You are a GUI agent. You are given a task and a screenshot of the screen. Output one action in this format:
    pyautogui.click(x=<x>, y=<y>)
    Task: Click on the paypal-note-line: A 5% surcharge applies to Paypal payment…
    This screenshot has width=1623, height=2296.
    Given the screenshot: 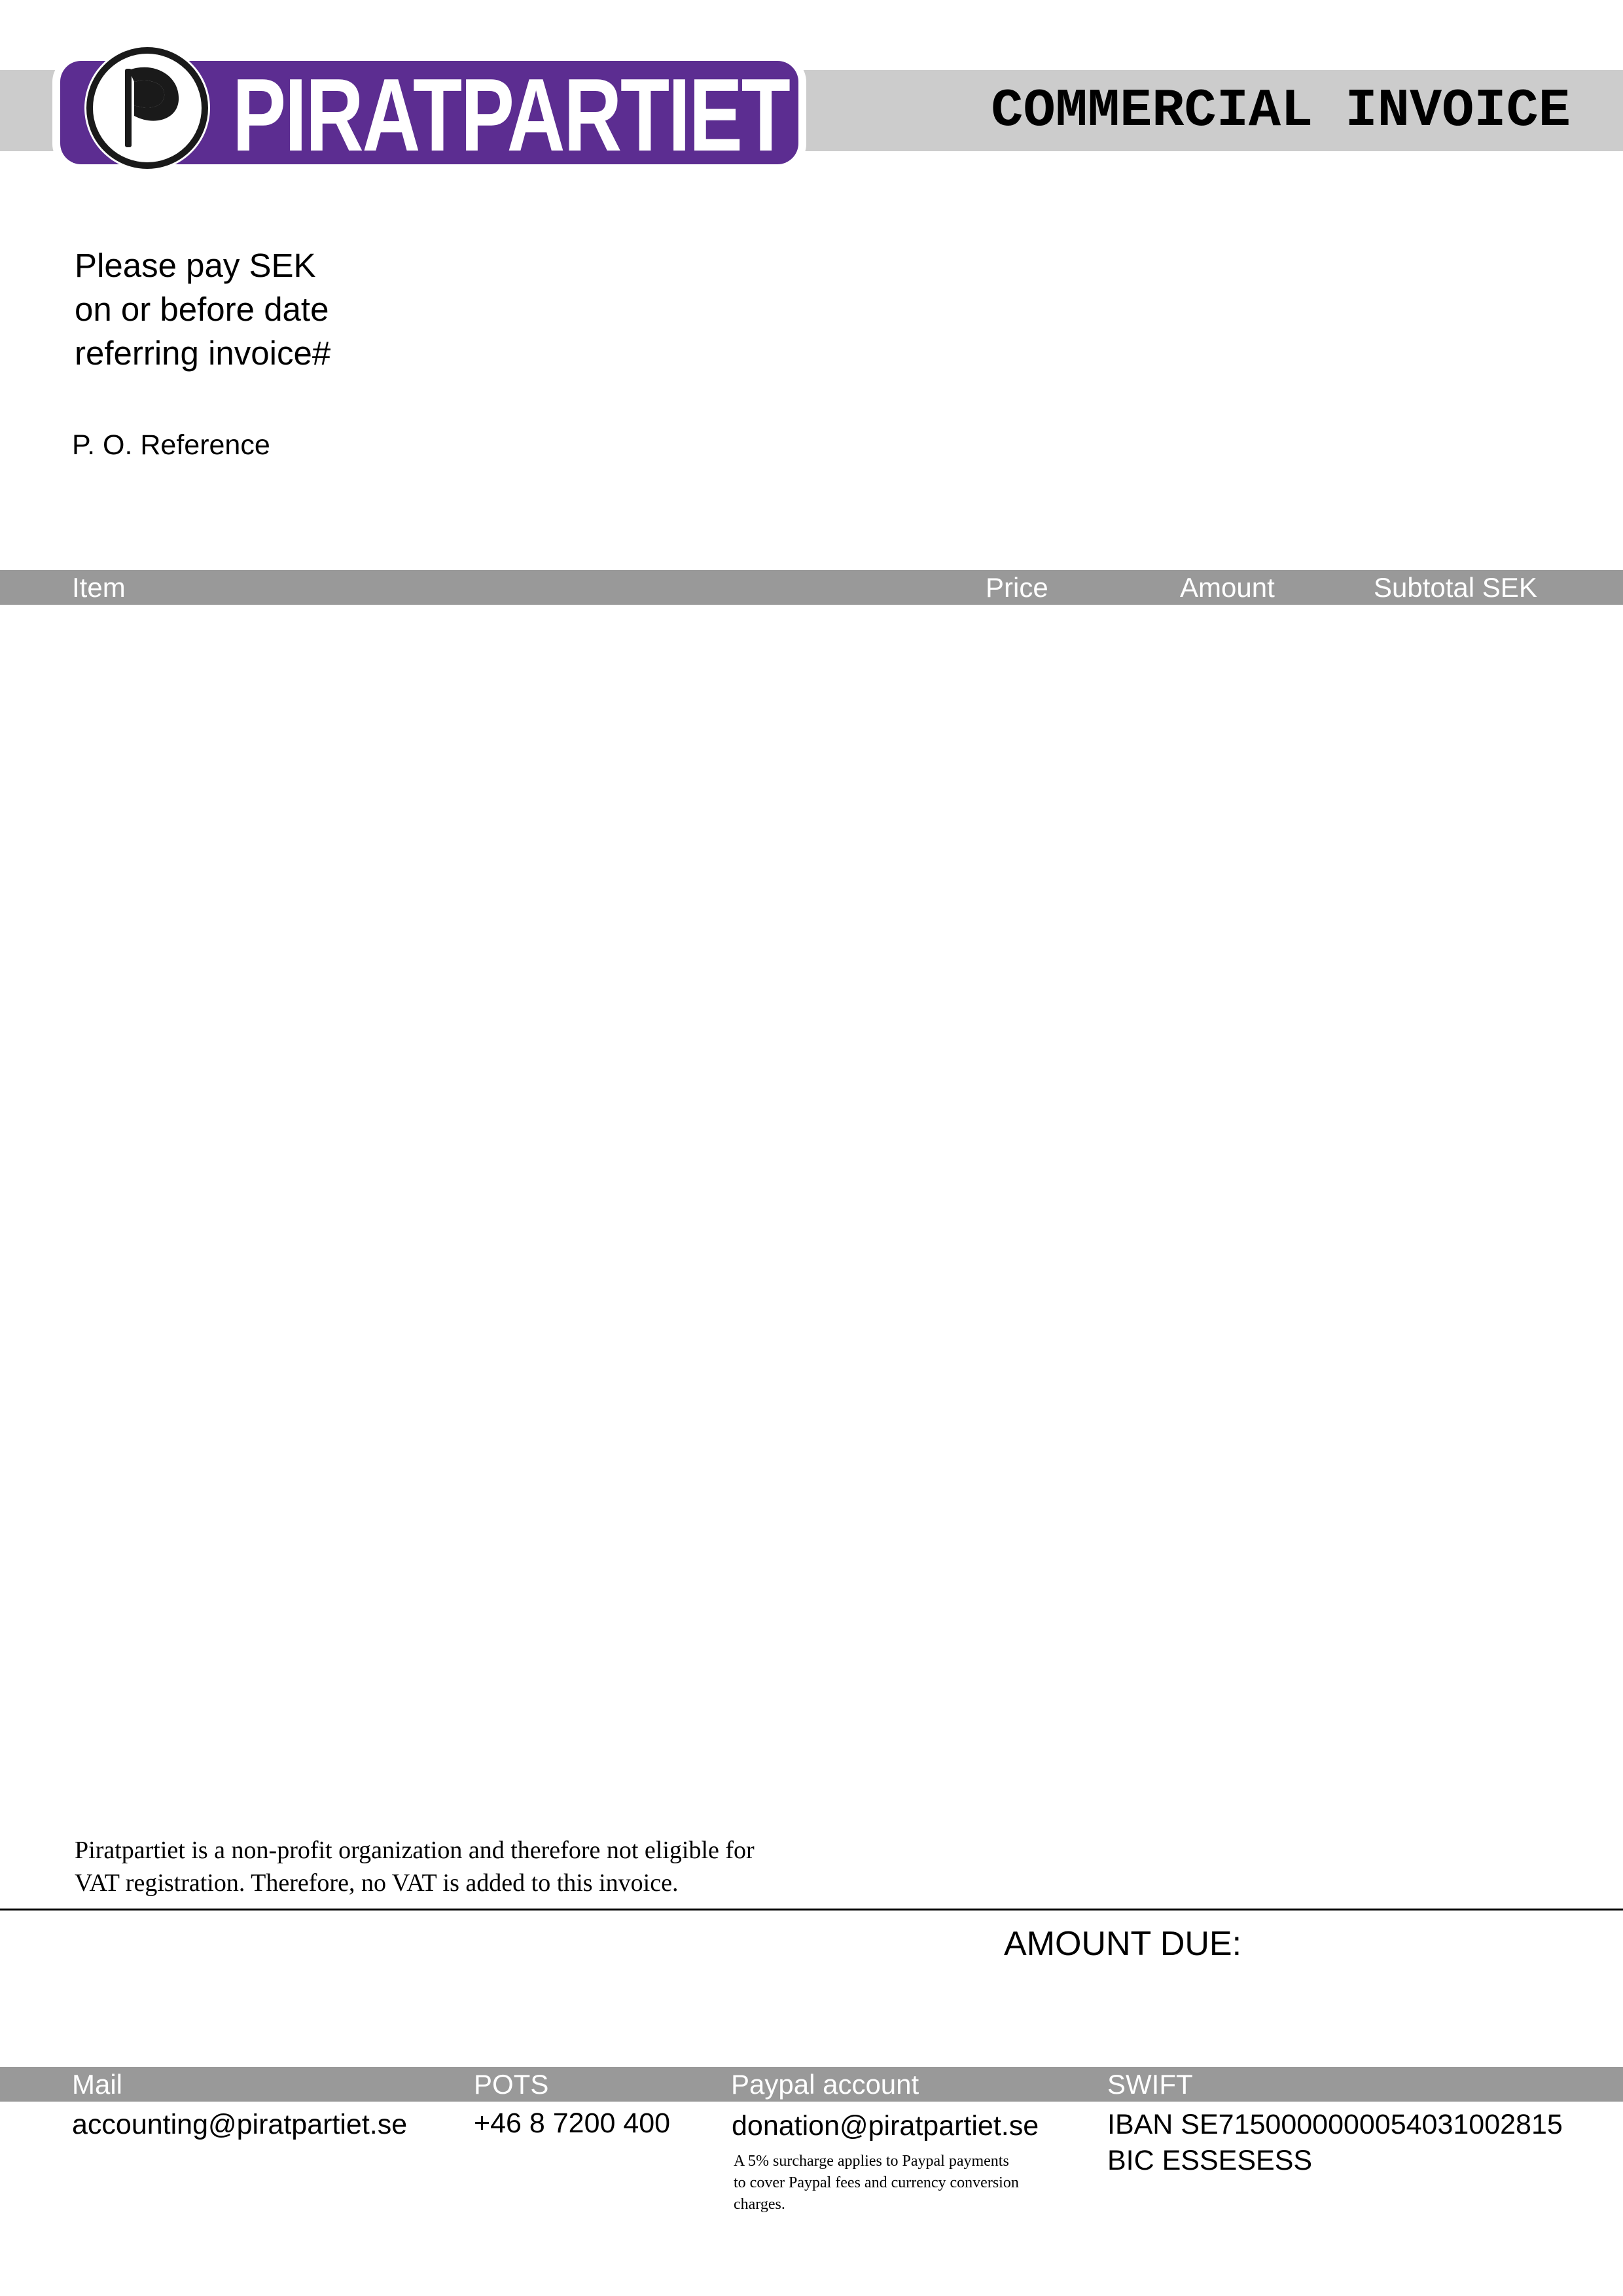 What is the action you would take?
    pyautogui.click(x=871, y=2161)
    